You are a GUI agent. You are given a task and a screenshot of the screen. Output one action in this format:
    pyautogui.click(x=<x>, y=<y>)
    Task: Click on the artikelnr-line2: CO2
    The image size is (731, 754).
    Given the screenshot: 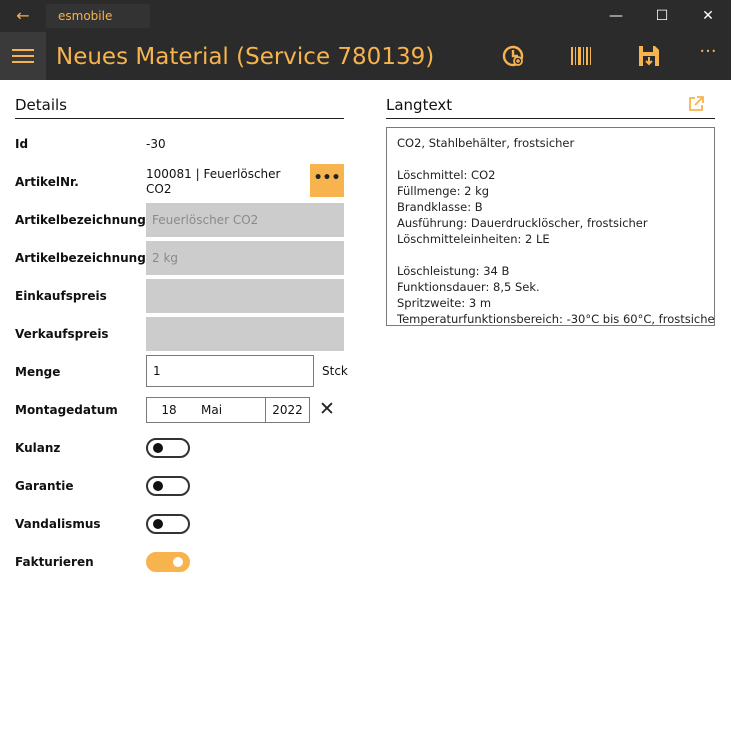 What is the action you would take?
    pyautogui.click(x=159, y=189)
    